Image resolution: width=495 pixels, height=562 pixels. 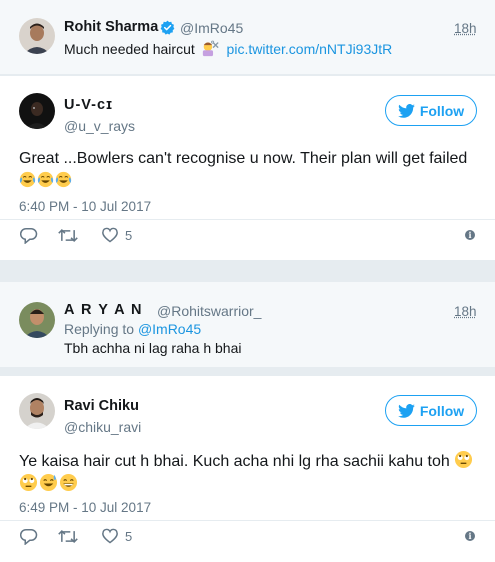 I want to click on reply1-name: U-V-ᴄɪ, so click(x=88, y=105).